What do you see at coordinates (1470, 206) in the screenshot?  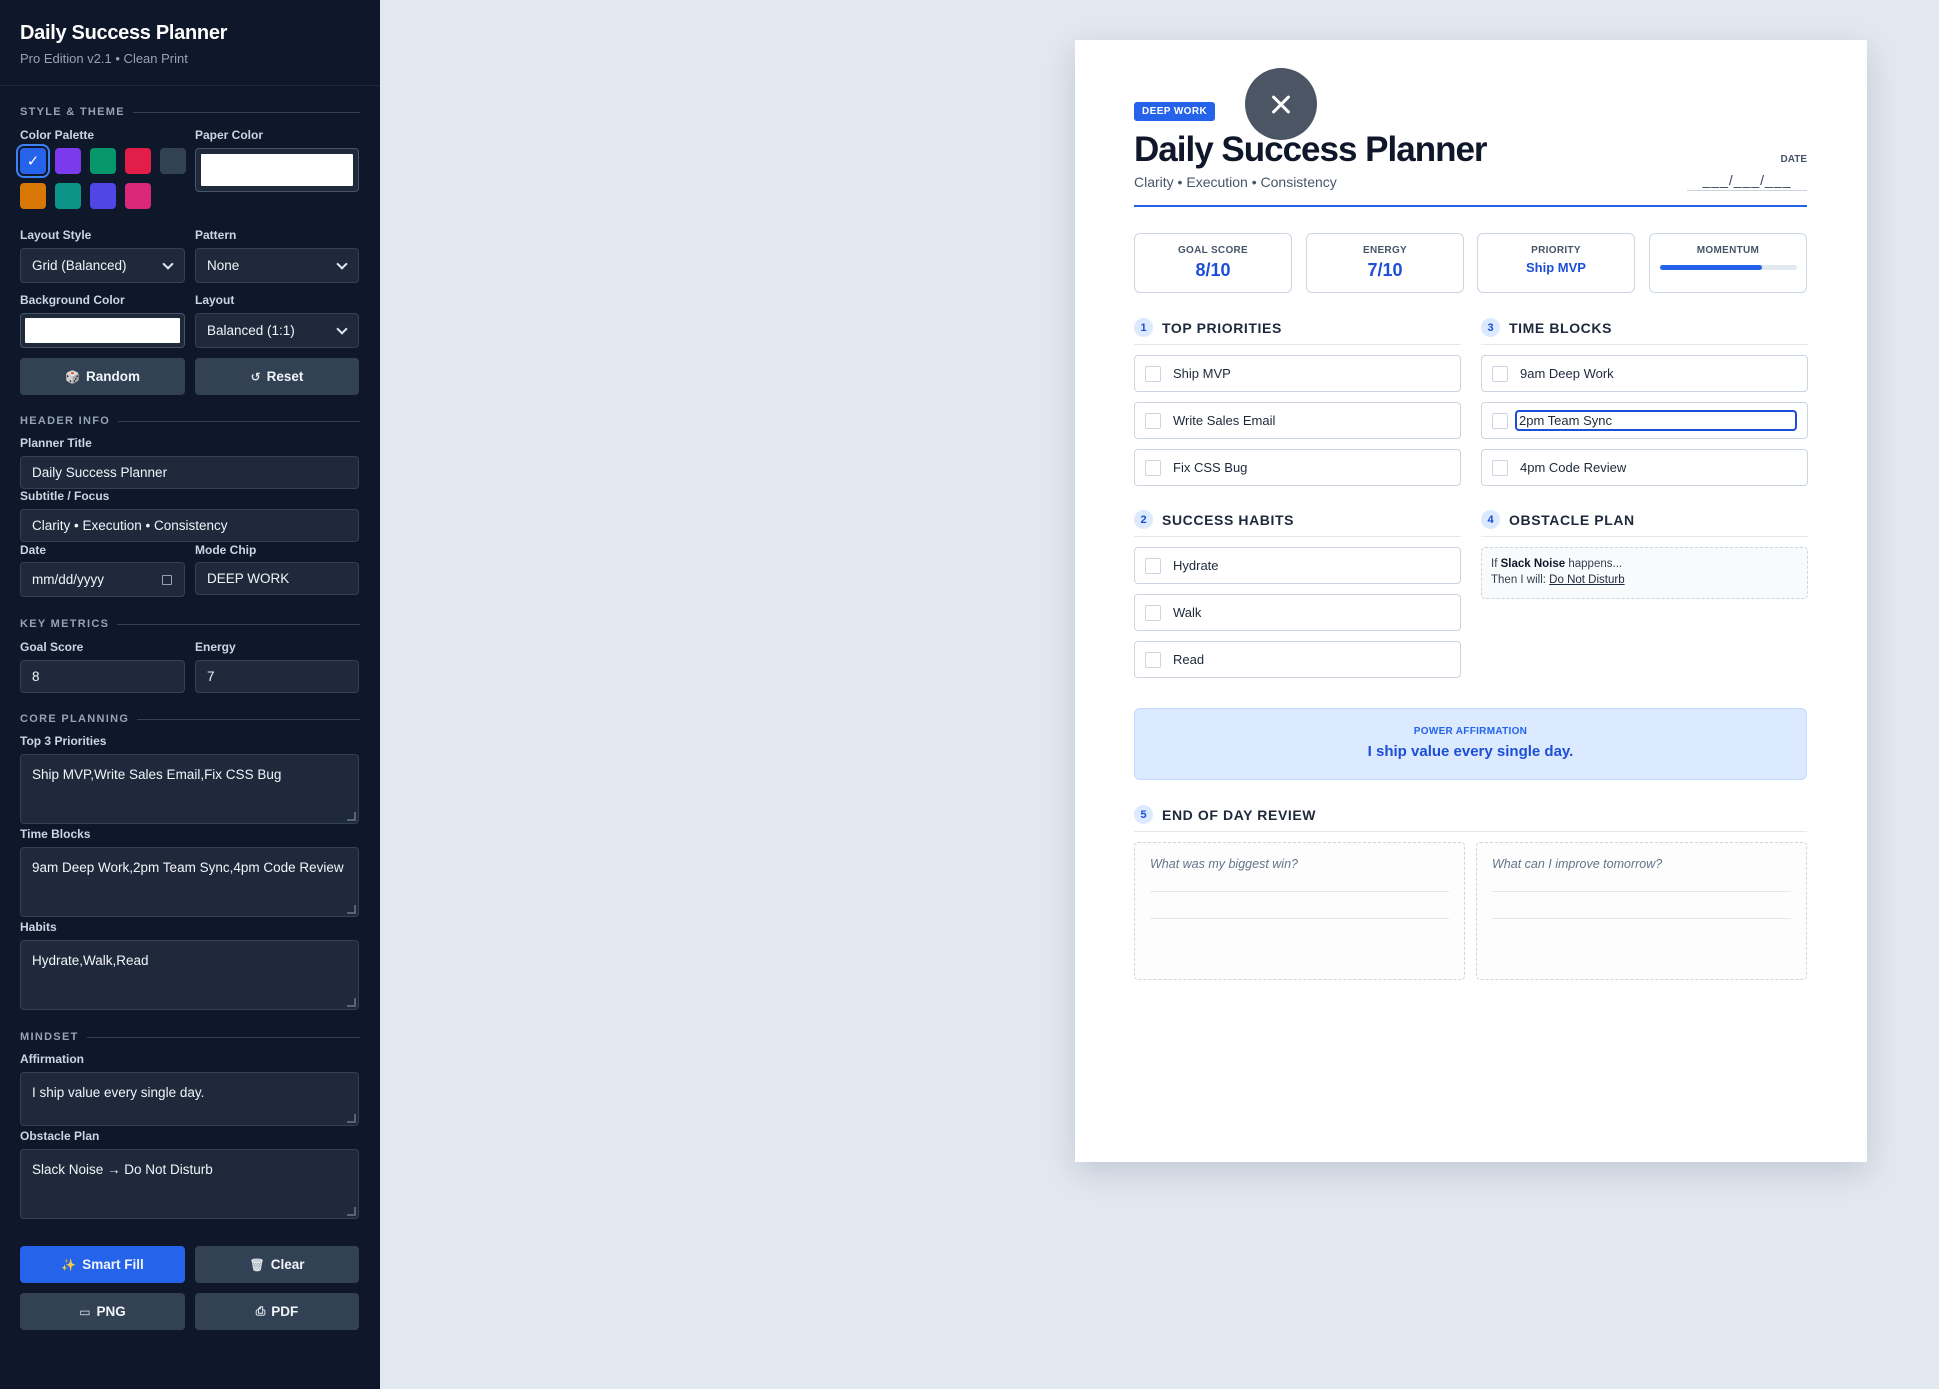 I see `header-rule` at bounding box center [1470, 206].